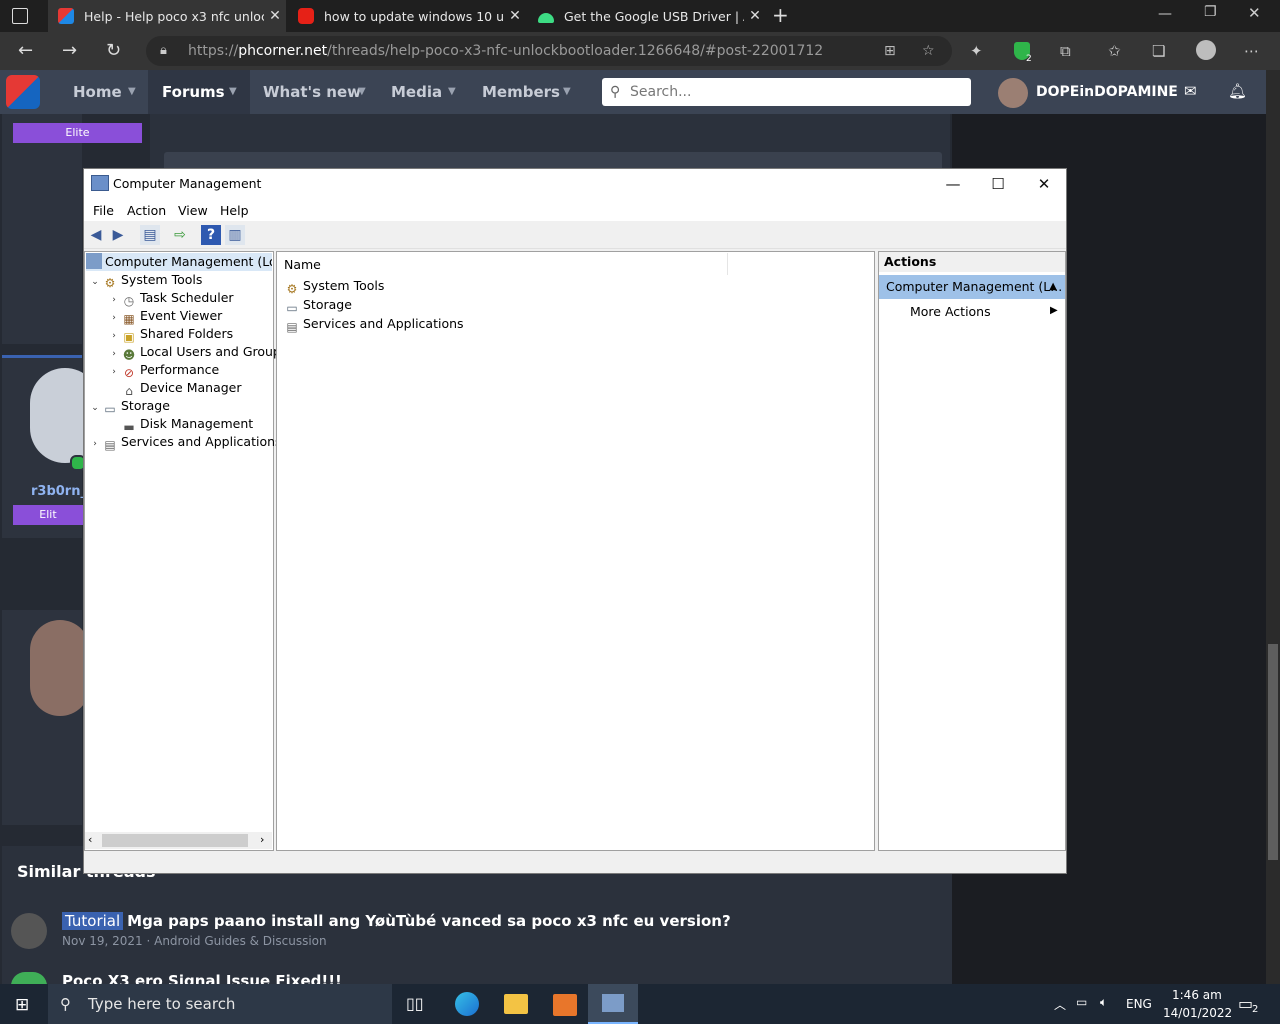 This screenshot has height=1024, width=1280. What do you see at coordinates (318, 305) in the screenshot?
I see `list-item-storage: ▭ Storage` at bounding box center [318, 305].